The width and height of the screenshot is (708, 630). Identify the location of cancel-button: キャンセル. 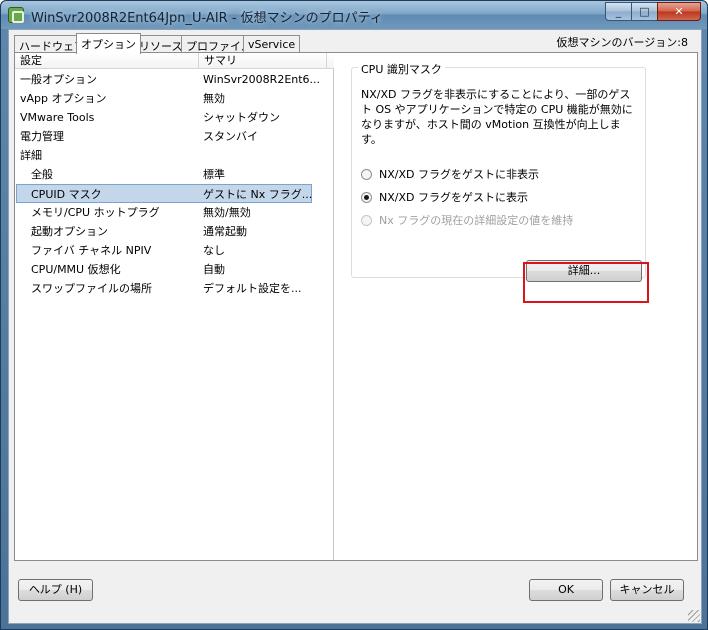
(647, 590).